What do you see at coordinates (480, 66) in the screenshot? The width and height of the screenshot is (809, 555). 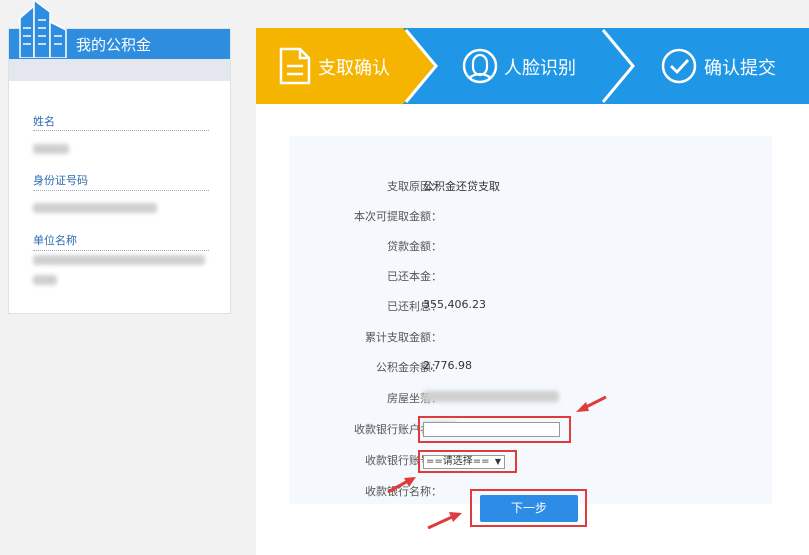 I see `face-recognition-icon` at bounding box center [480, 66].